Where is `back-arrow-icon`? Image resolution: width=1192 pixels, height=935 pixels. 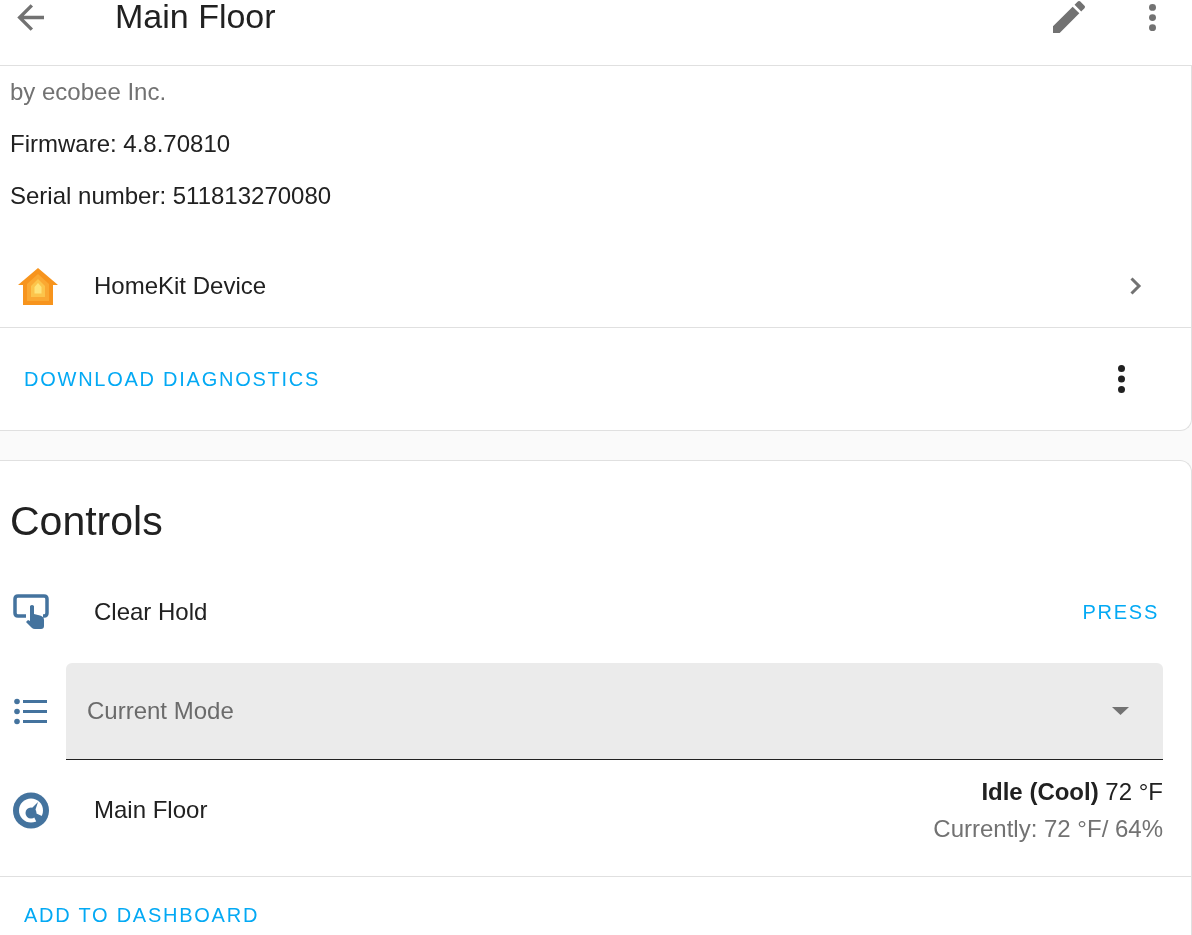 back-arrow-icon is located at coordinates (30, 17).